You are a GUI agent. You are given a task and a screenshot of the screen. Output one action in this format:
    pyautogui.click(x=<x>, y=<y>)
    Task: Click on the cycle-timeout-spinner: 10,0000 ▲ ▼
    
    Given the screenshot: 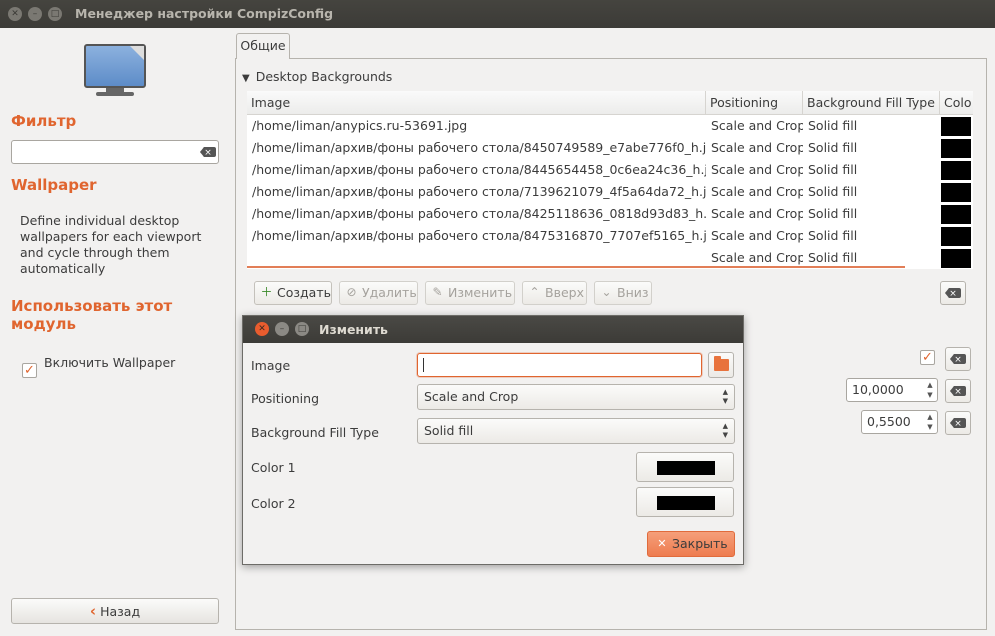 What is the action you would take?
    pyautogui.click(x=892, y=390)
    